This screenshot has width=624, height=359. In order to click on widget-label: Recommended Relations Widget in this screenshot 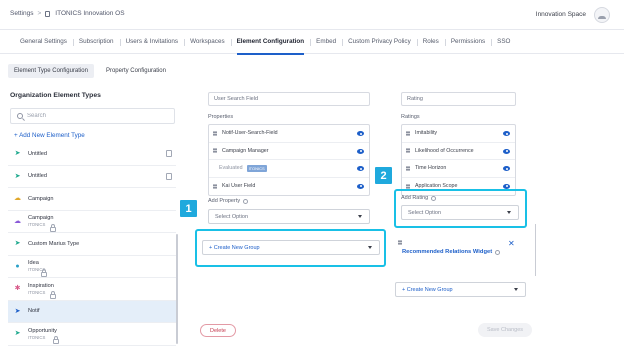, I will do `click(447, 252)`.